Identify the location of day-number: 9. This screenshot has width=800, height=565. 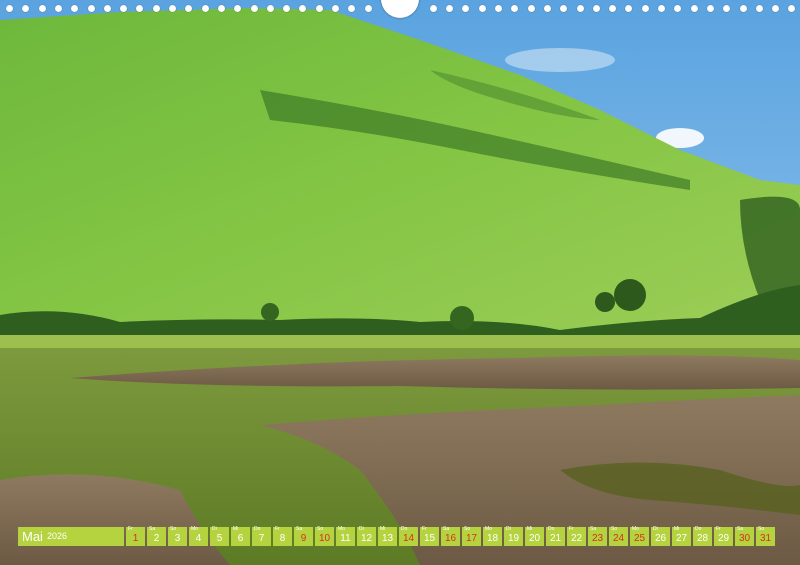
(303, 538).